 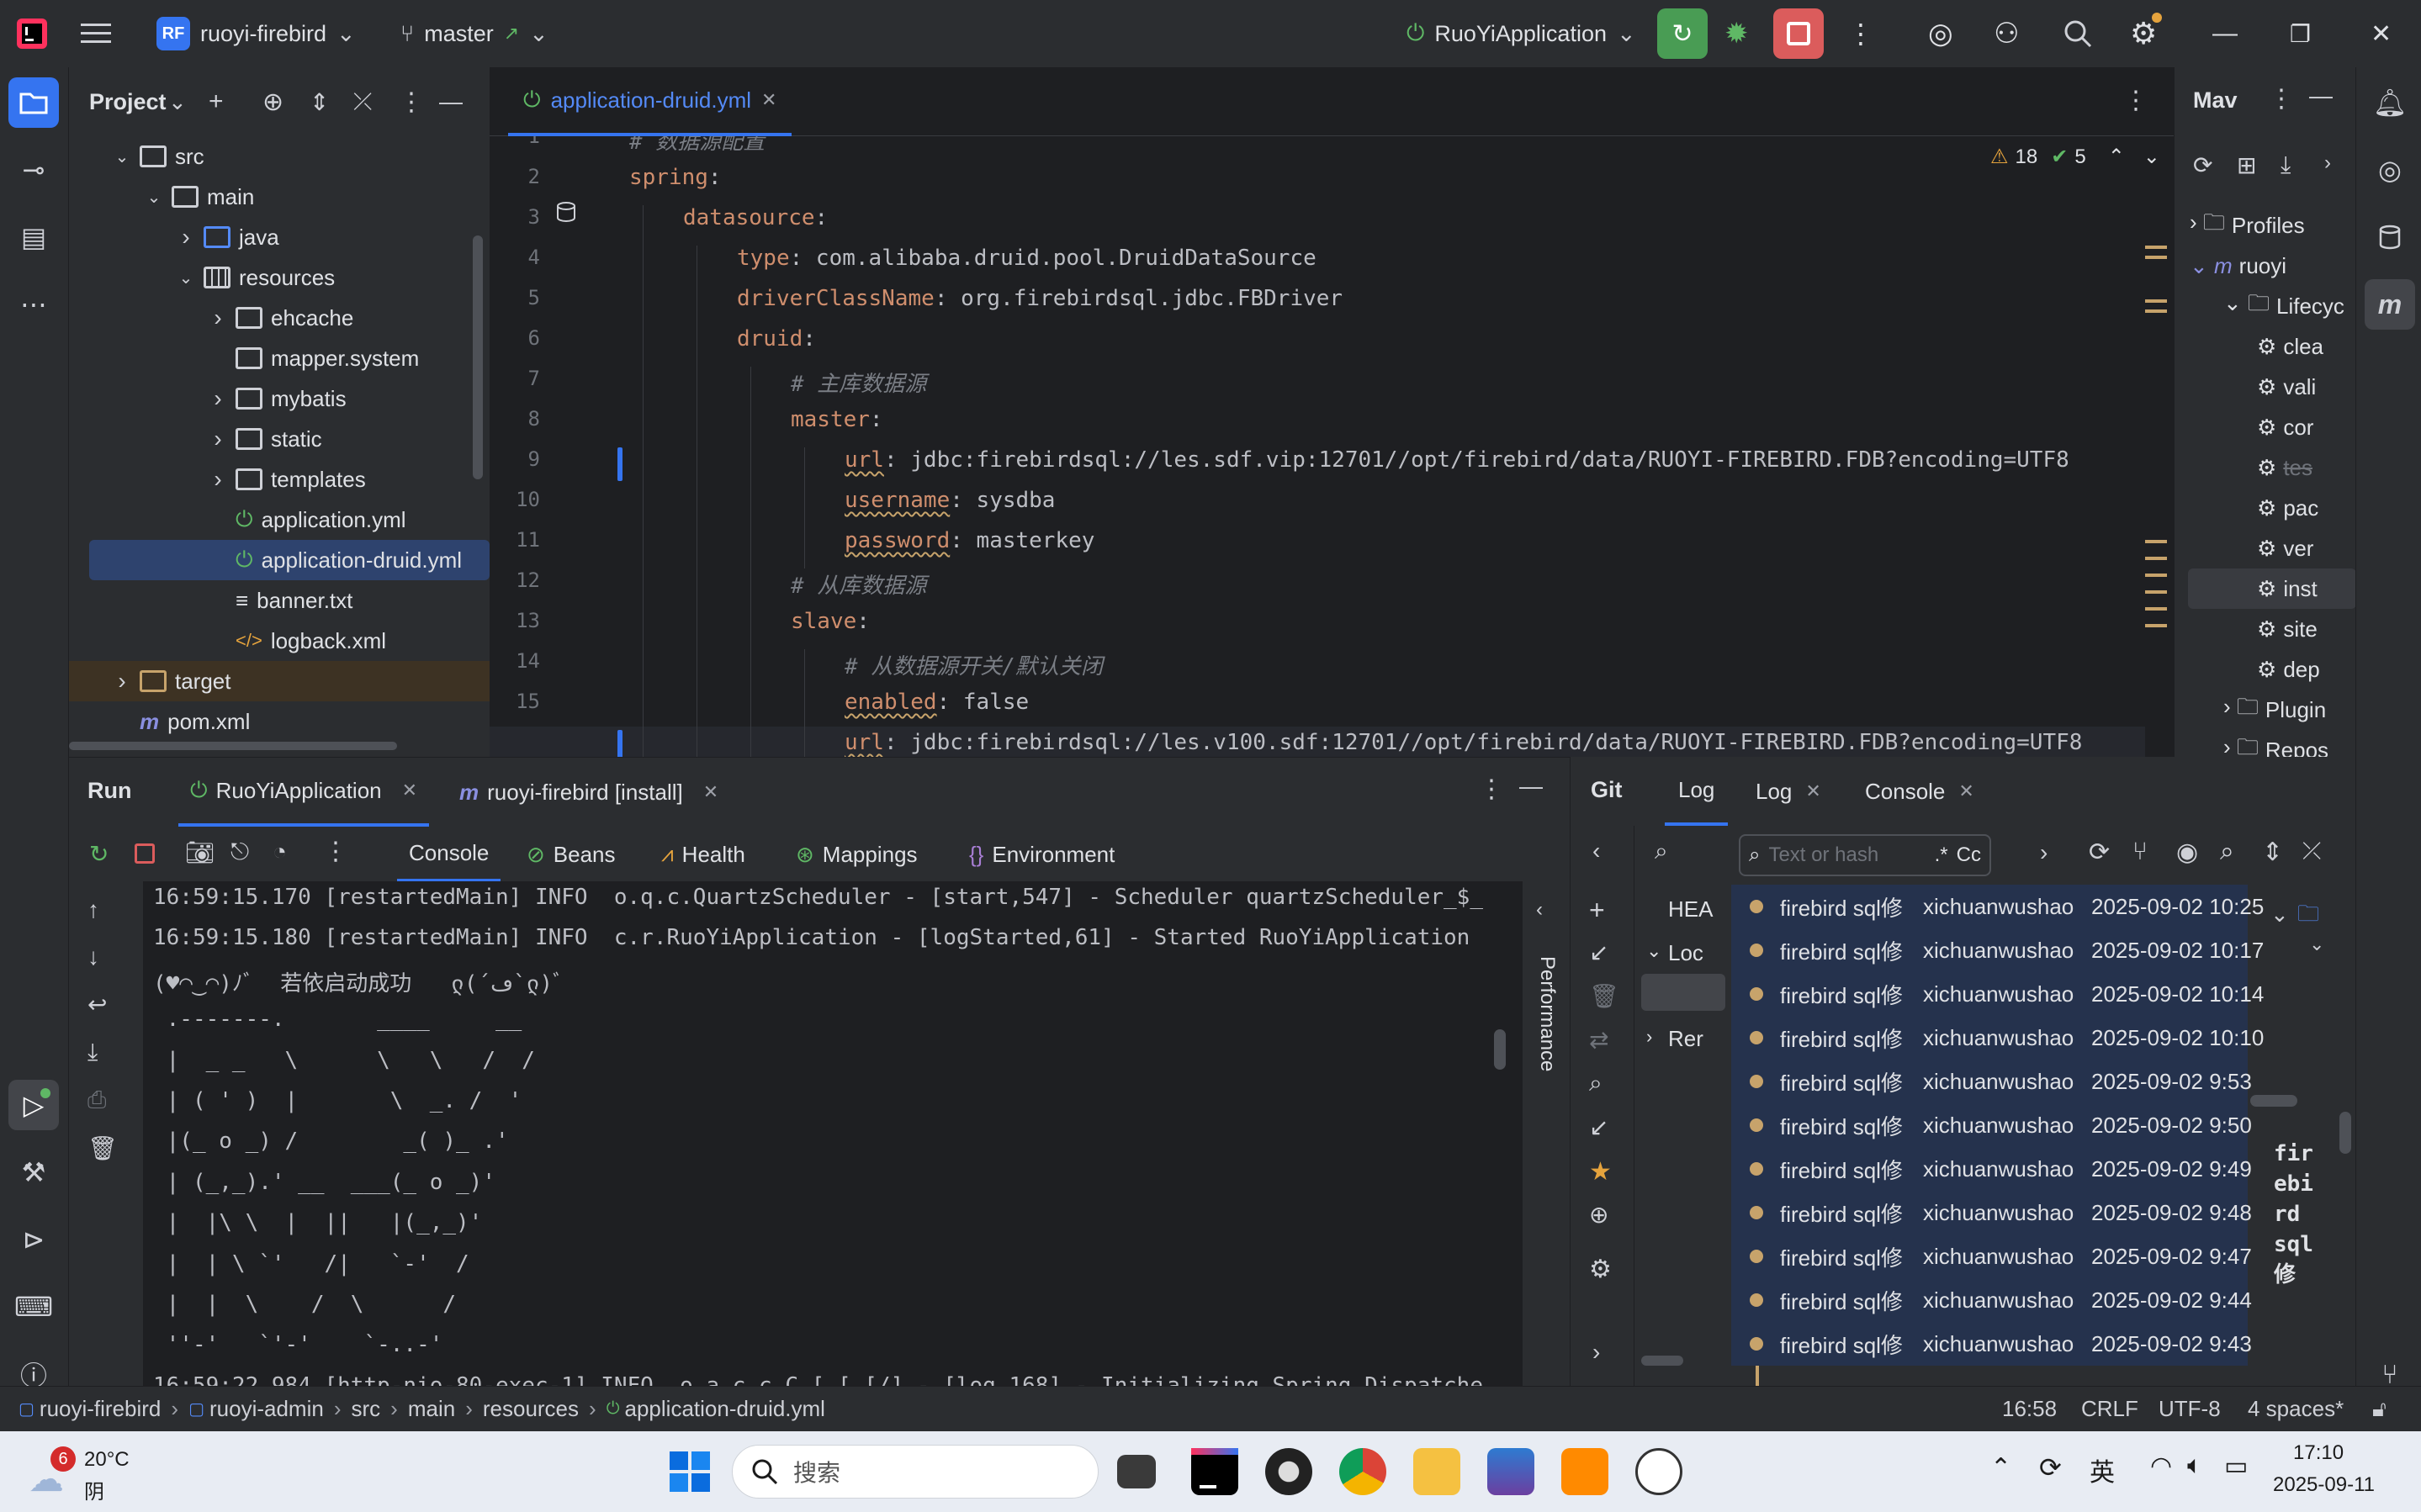 What do you see at coordinates (2187, 852) in the screenshot?
I see `eye-icon: ◉` at bounding box center [2187, 852].